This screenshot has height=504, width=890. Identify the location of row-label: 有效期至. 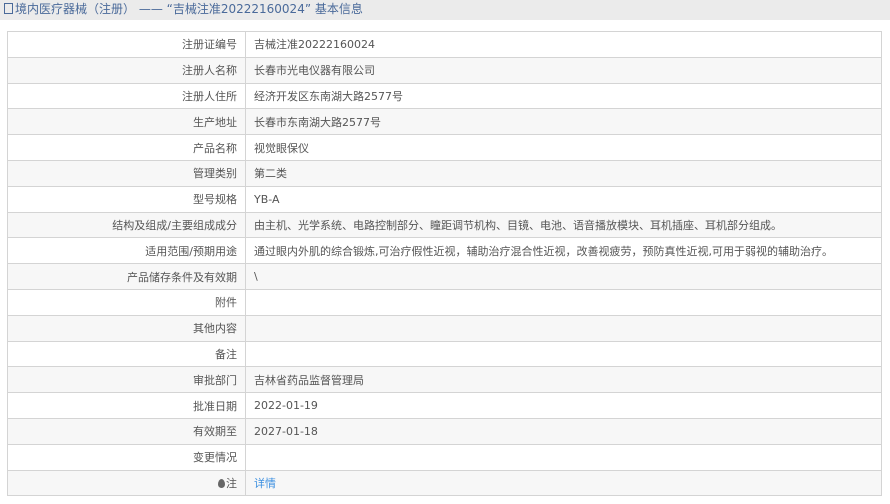
(126, 431).